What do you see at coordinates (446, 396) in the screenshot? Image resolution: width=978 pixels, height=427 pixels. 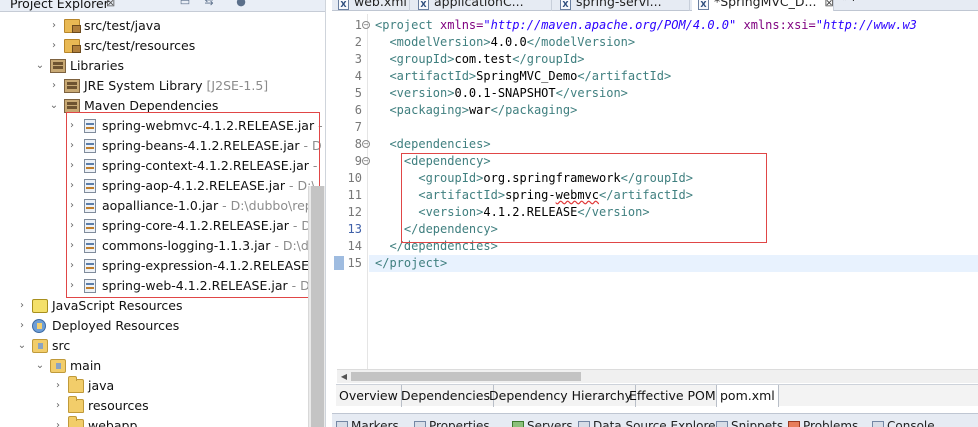 I see `pom-tab-dependencies: Dependencies` at bounding box center [446, 396].